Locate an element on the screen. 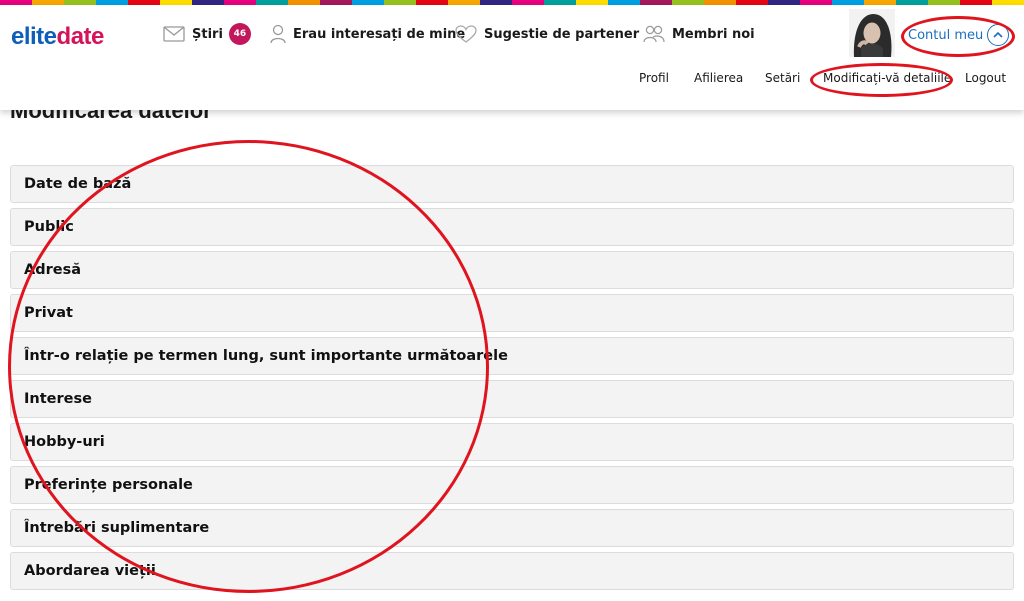  my-account-menu: Contul meu is located at coordinates (959, 35).